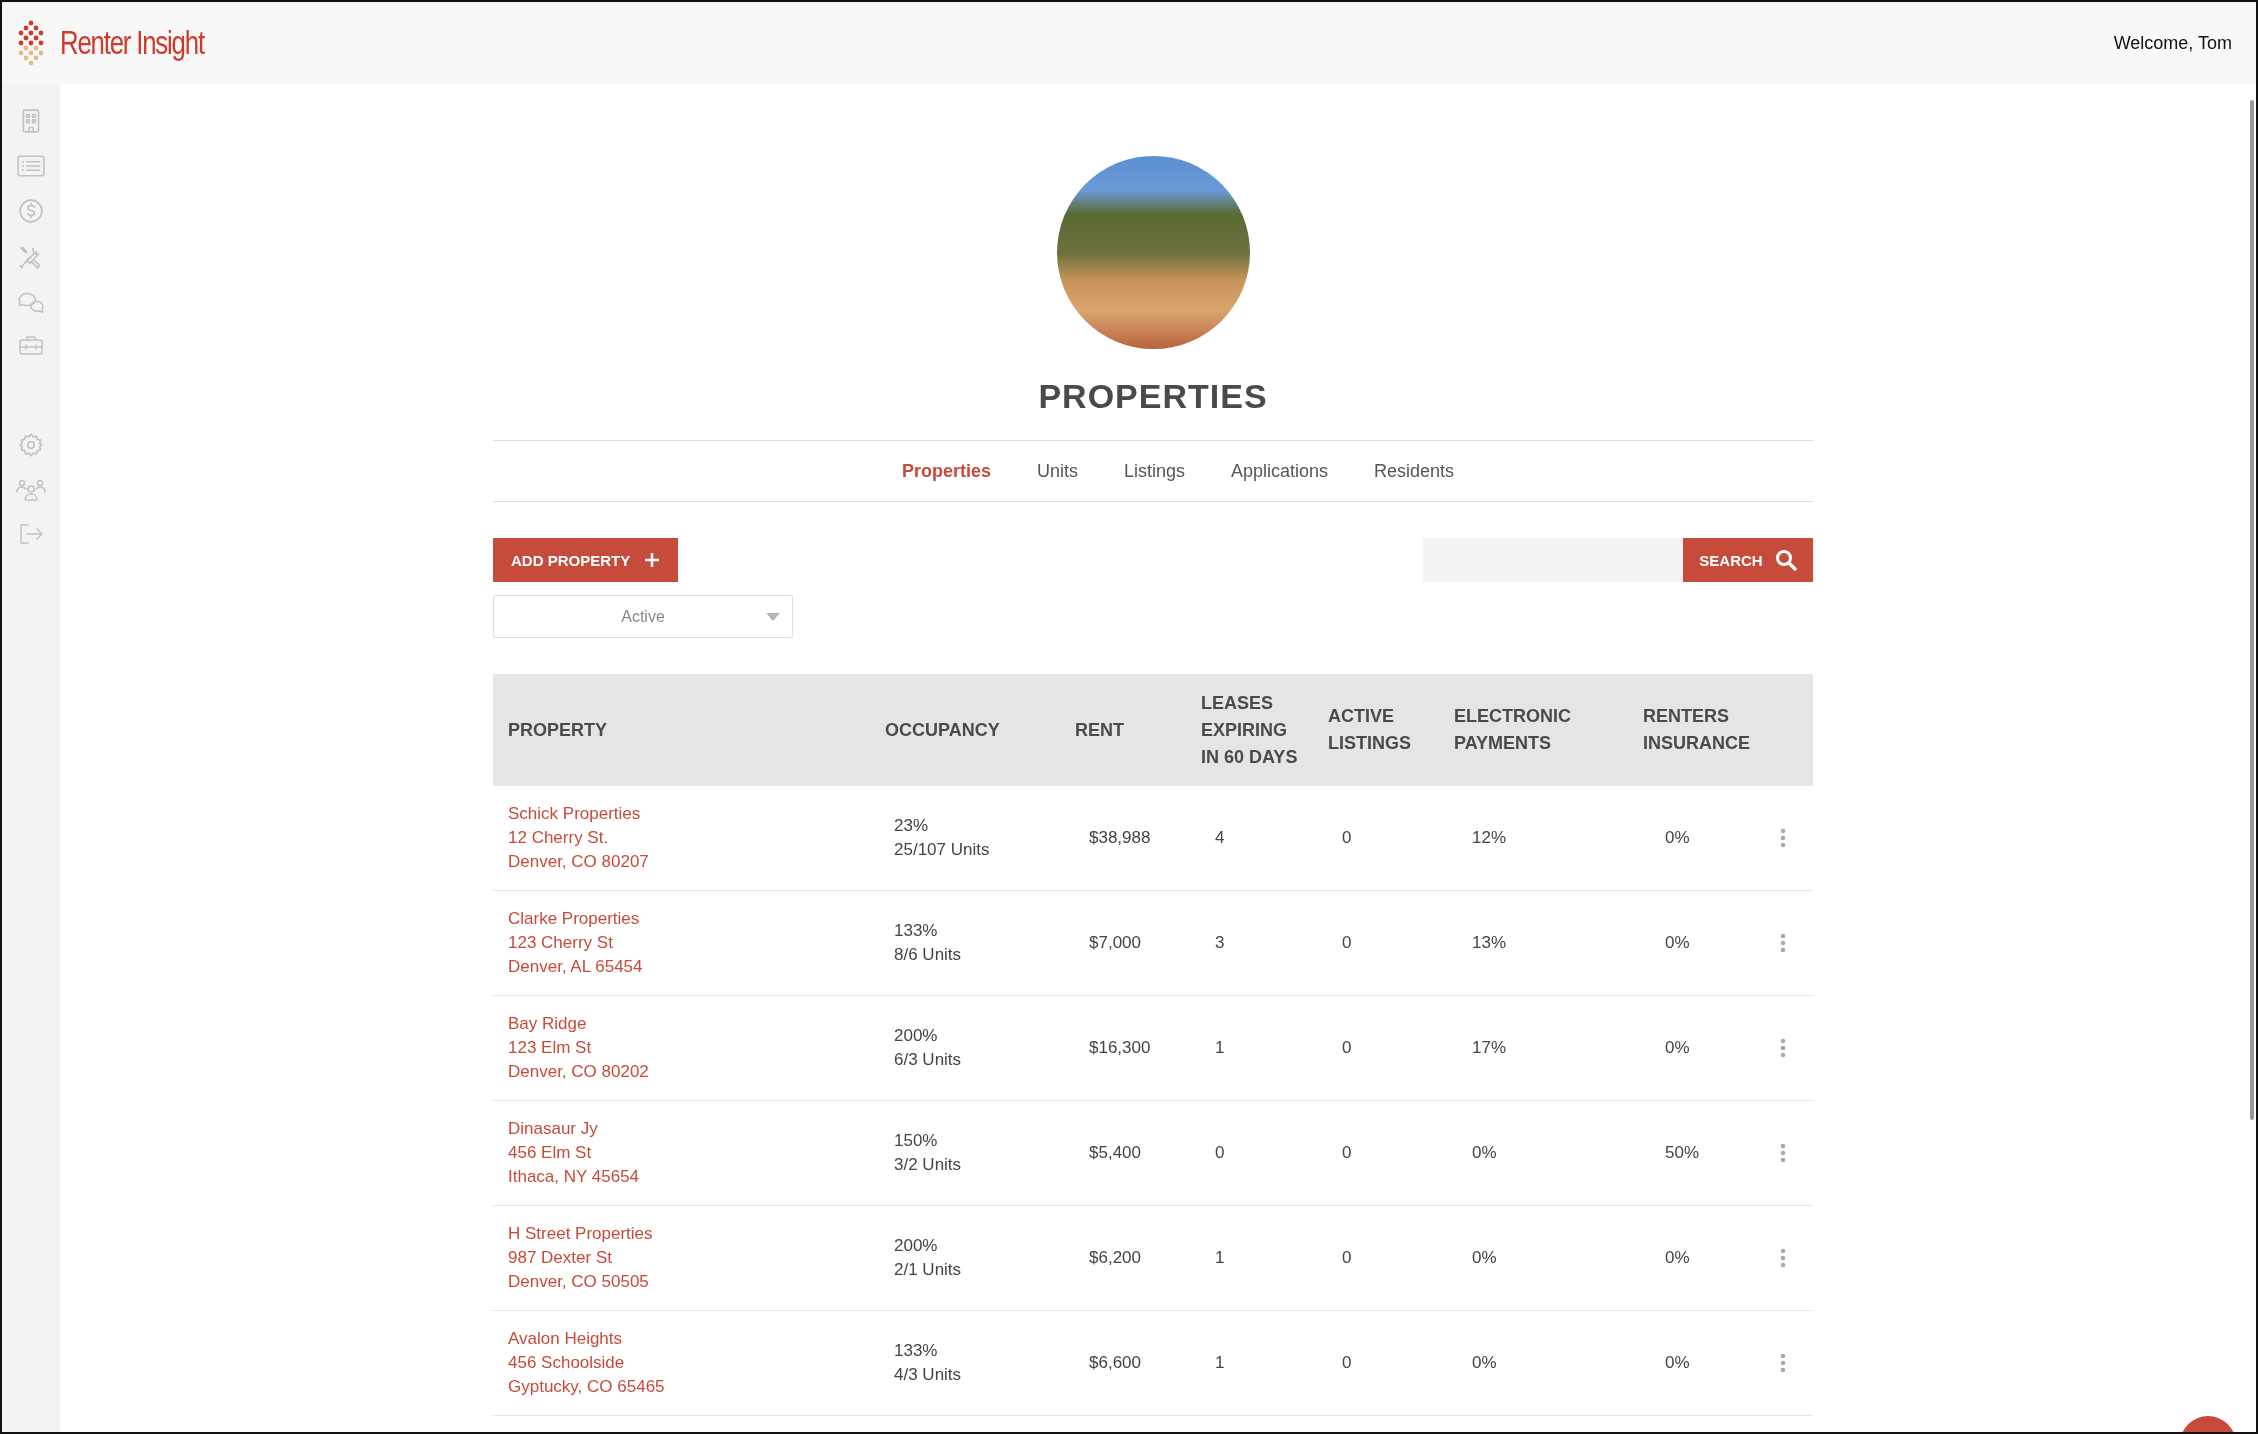 The width and height of the screenshot is (2258, 1434). I want to click on column-header: ELECTRONIC PAYMENTS, so click(1512, 730).